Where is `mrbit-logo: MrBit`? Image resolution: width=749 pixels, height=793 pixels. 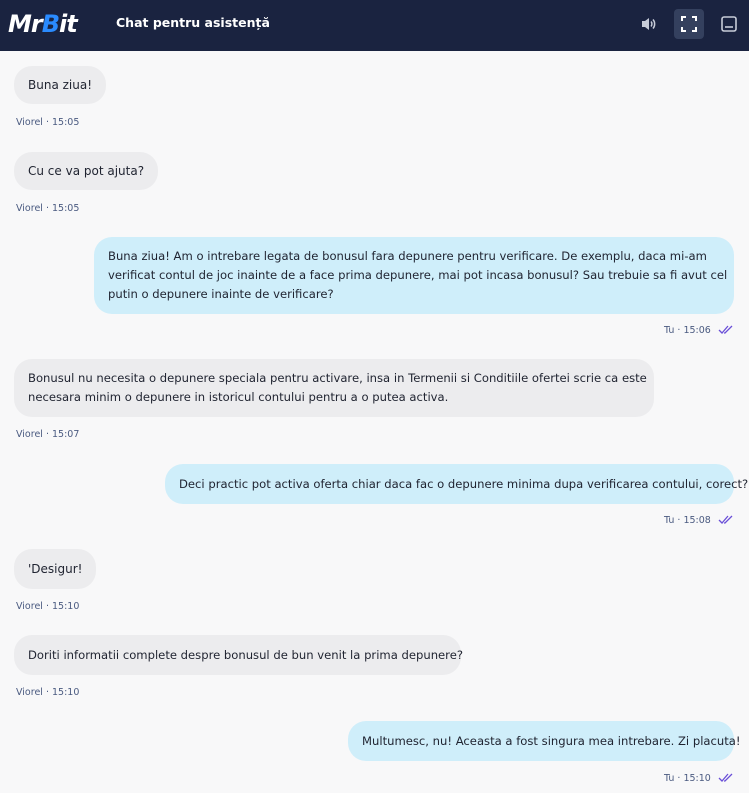
mrbit-logo: MrBit is located at coordinates (43, 24).